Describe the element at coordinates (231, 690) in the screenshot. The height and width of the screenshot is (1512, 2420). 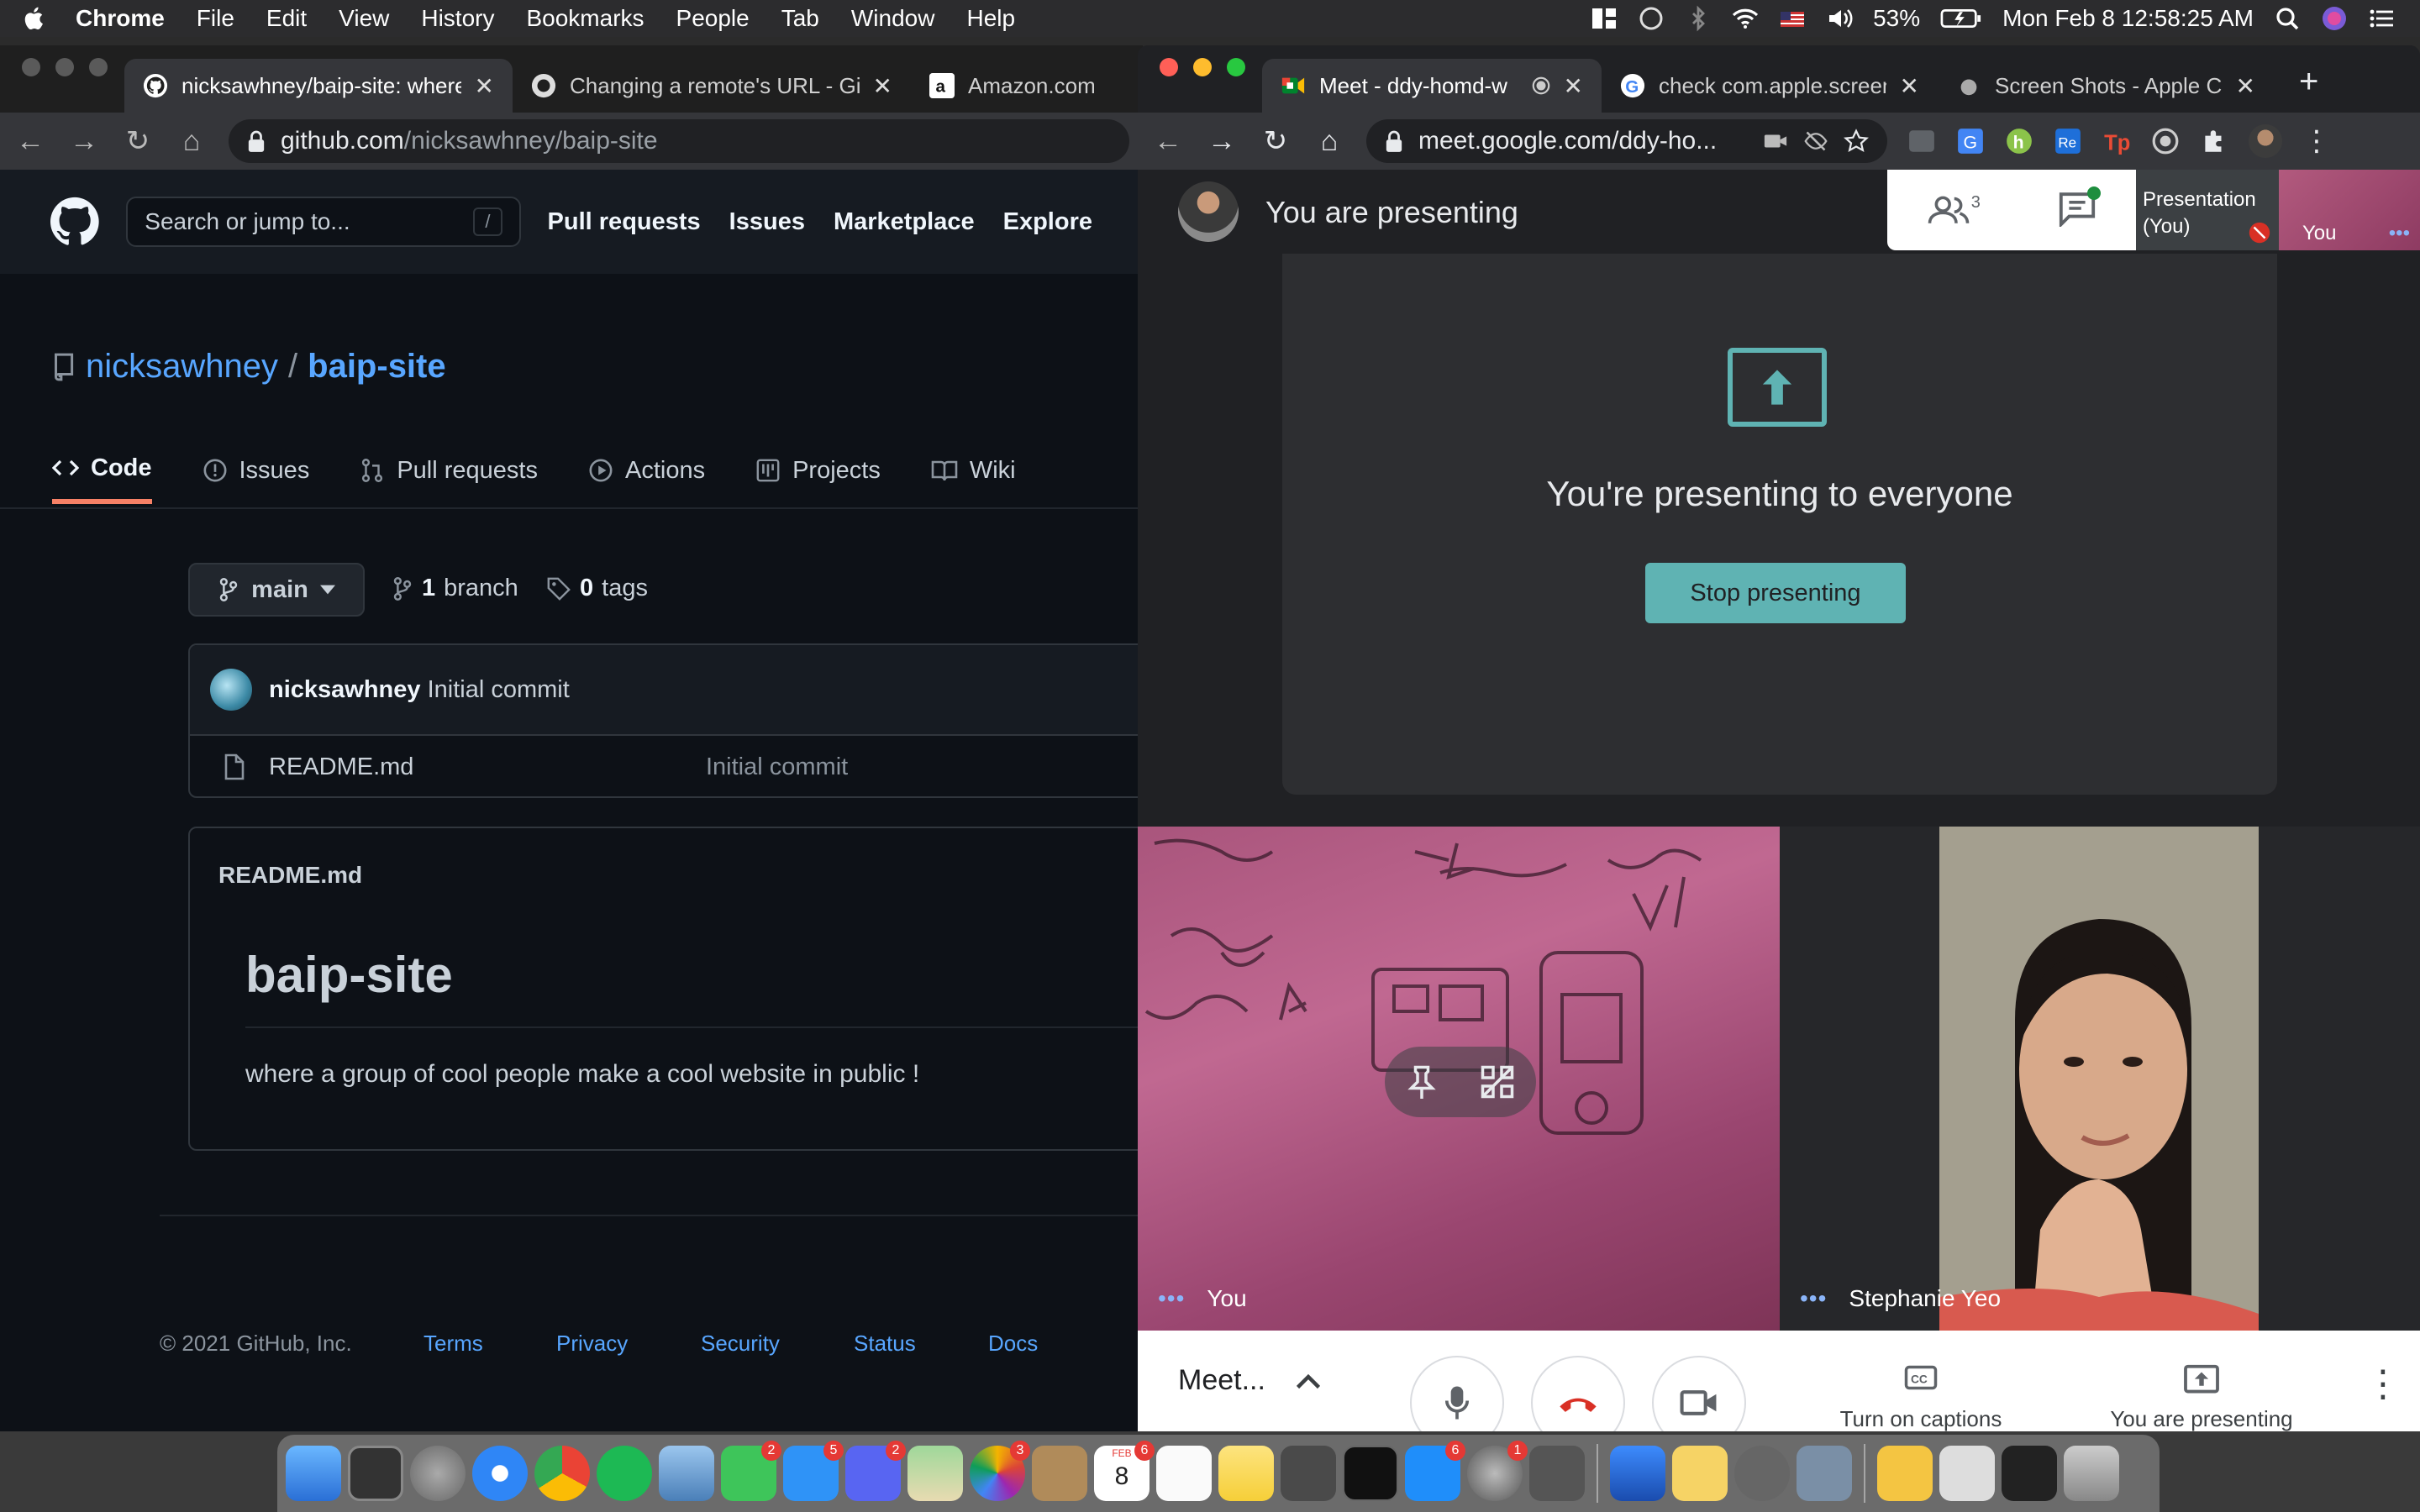
I see `avatar` at that location.